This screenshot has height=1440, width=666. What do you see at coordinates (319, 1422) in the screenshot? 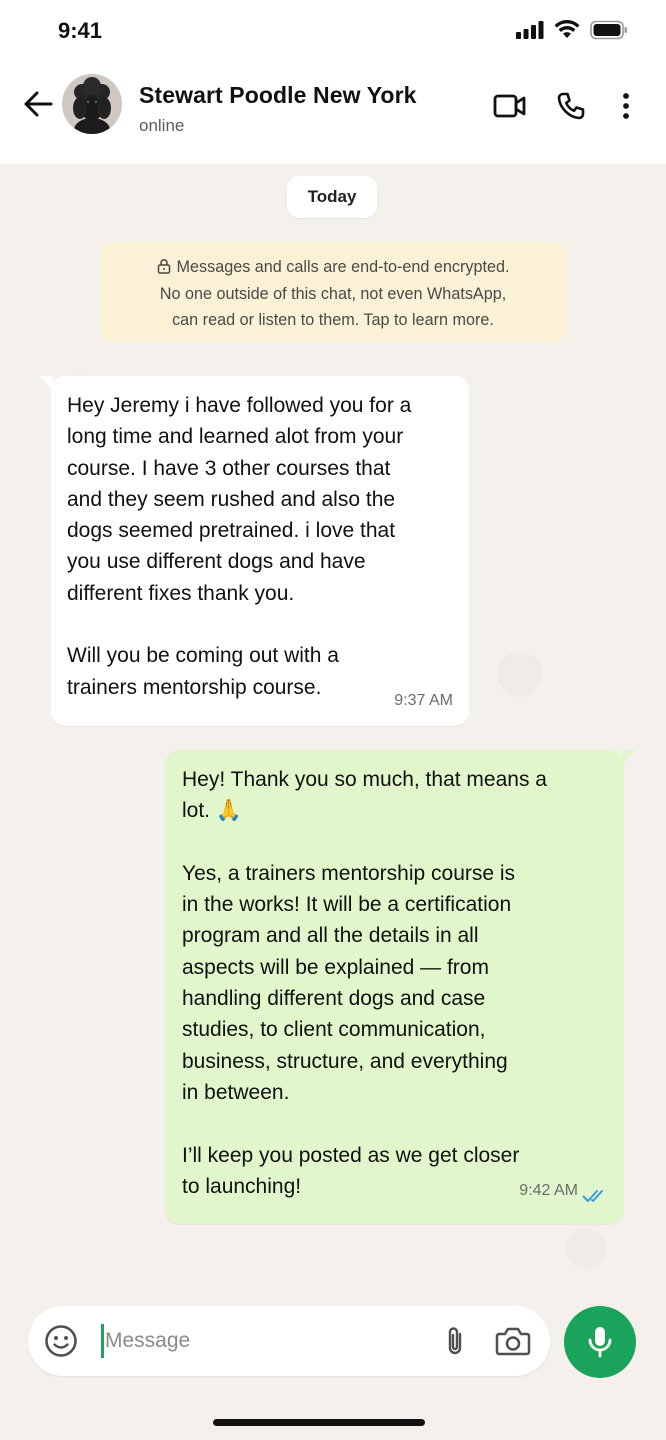
I see `home-indicator` at bounding box center [319, 1422].